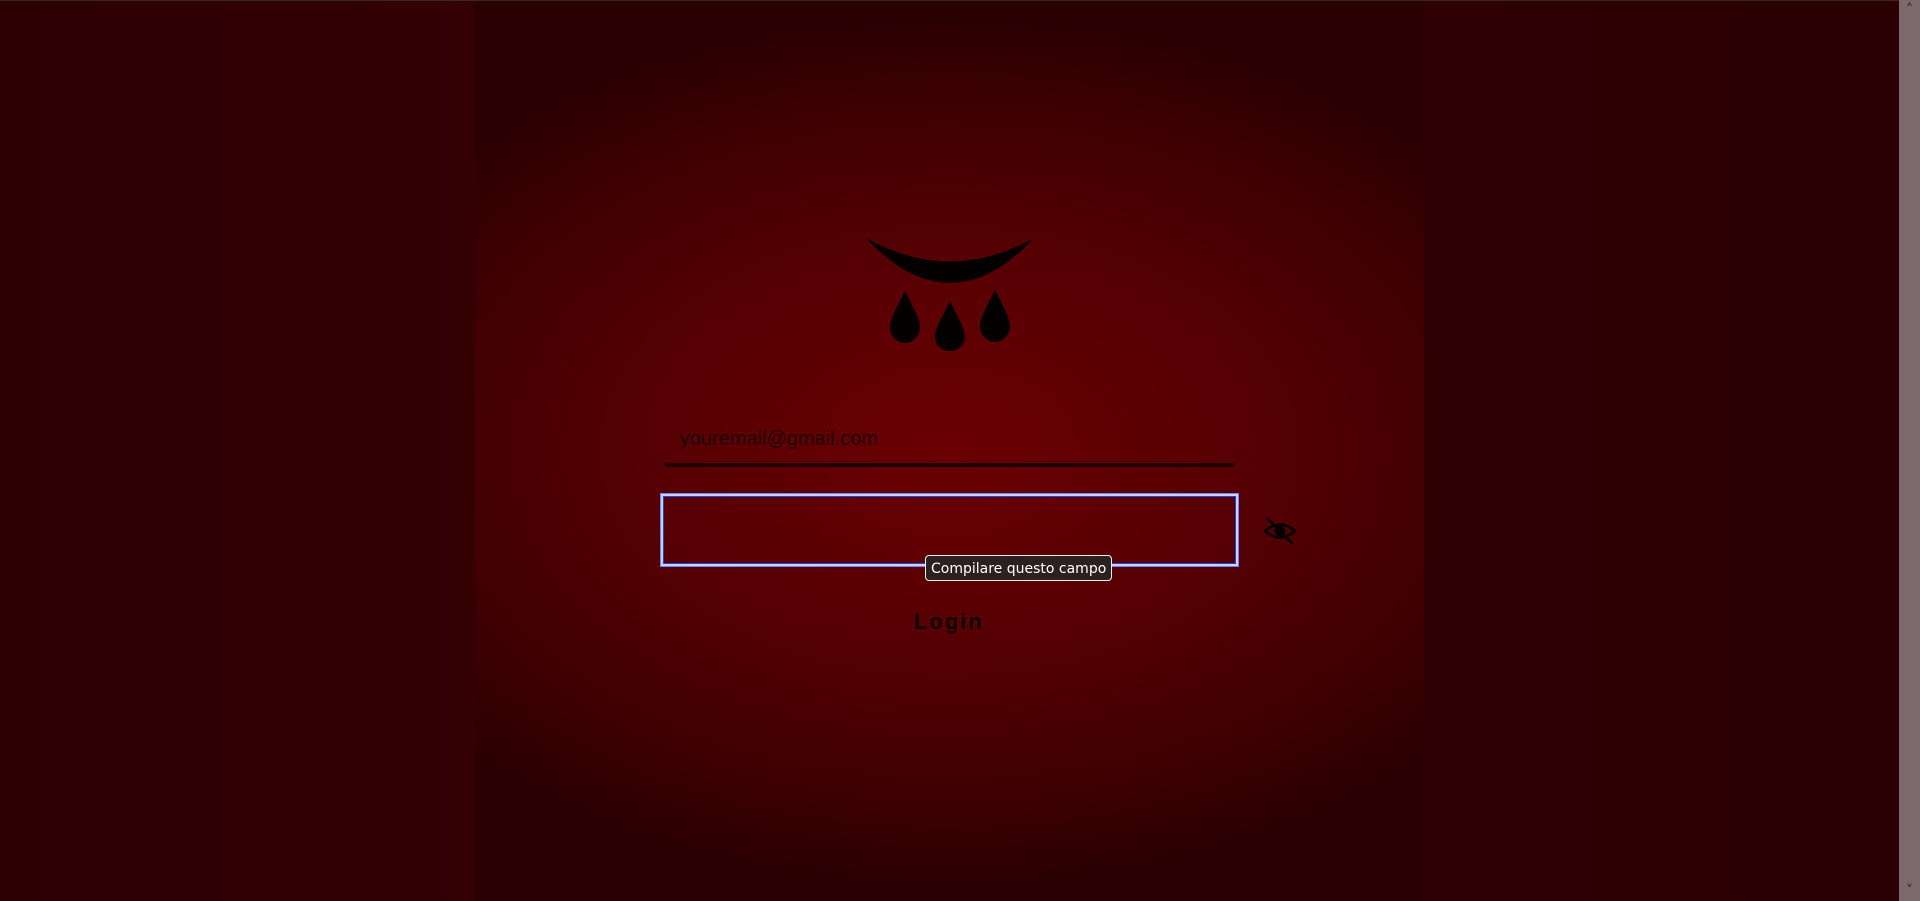  I want to click on login-button: Login, so click(949, 622).